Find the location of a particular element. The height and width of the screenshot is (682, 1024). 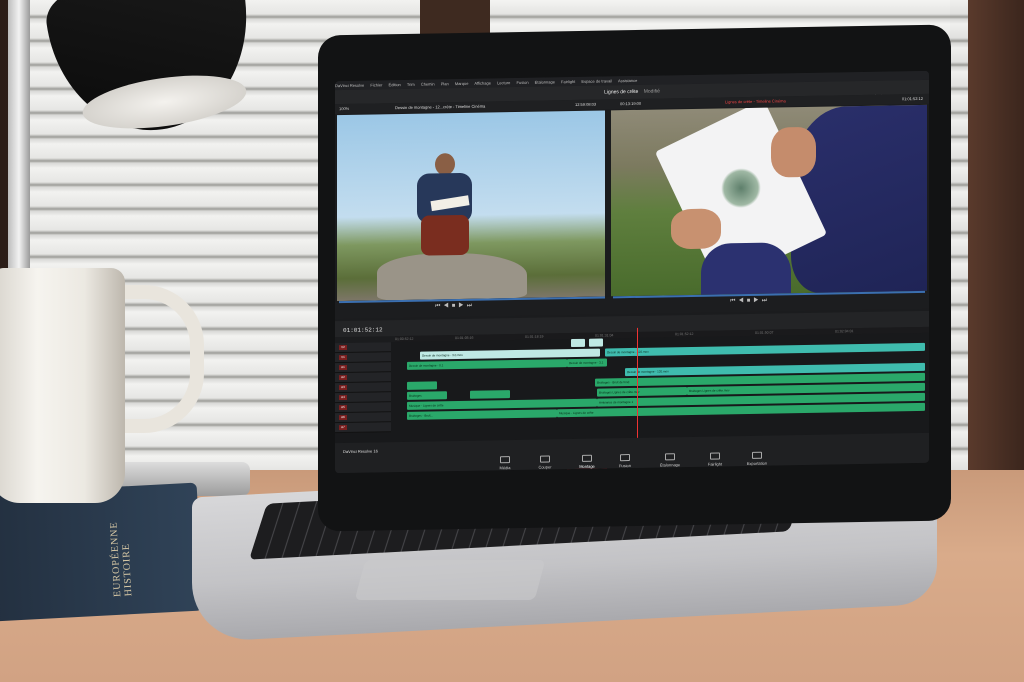

menu-item: Fichier is located at coordinates (376, 84).